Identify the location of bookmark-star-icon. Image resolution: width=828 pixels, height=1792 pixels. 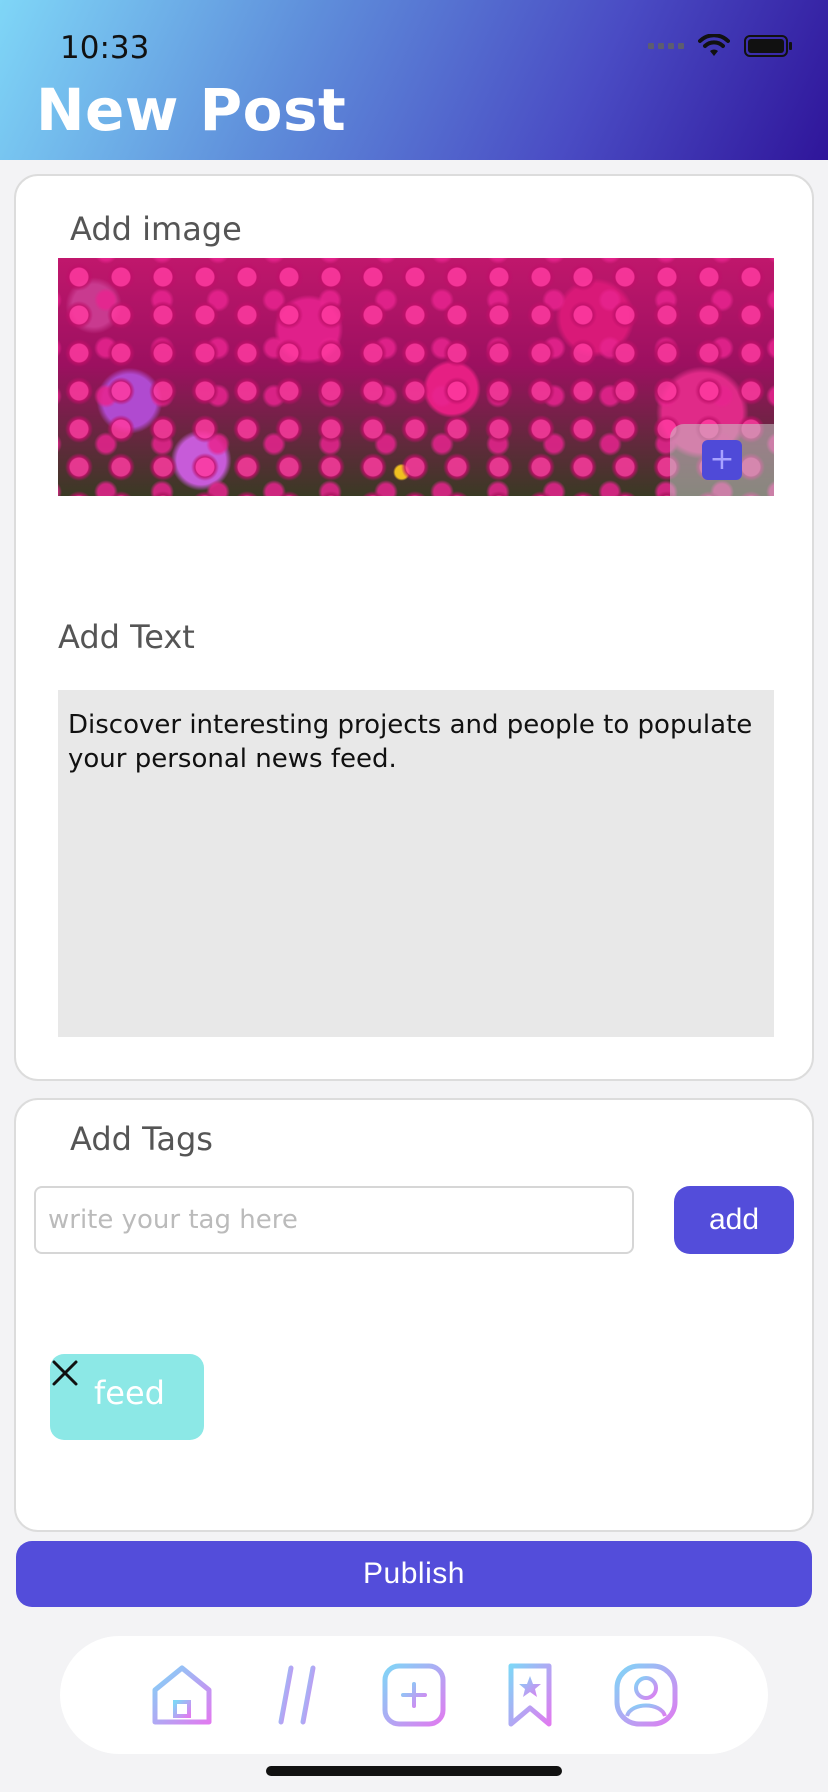
(530, 1695).